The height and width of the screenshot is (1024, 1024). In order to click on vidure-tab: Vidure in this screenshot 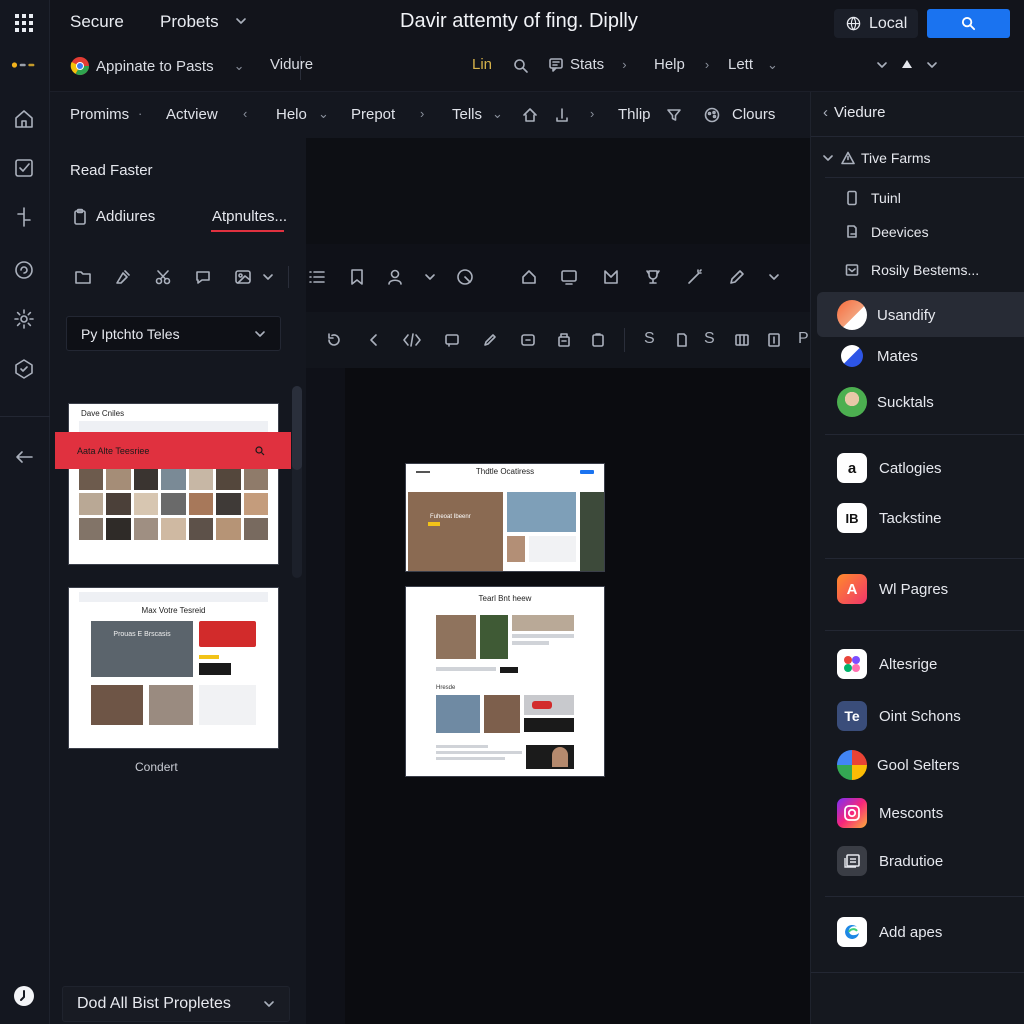, I will do `click(291, 64)`.